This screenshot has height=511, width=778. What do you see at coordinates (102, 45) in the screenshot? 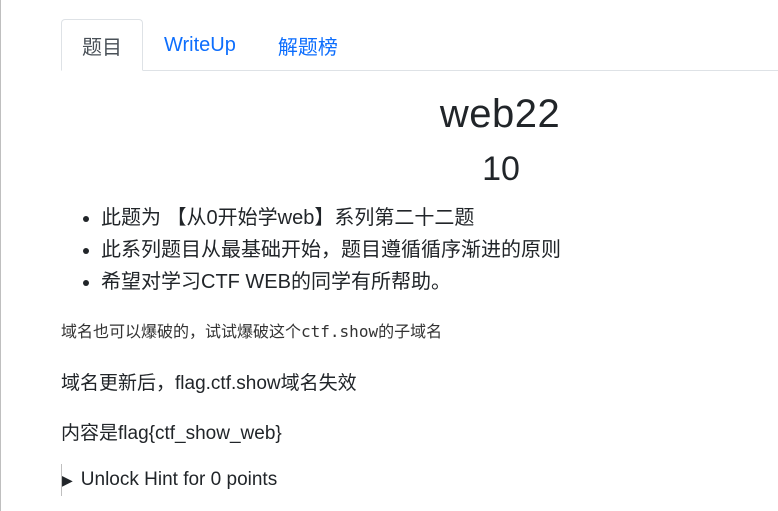
I see `tab-challenge: 题目` at bounding box center [102, 45].